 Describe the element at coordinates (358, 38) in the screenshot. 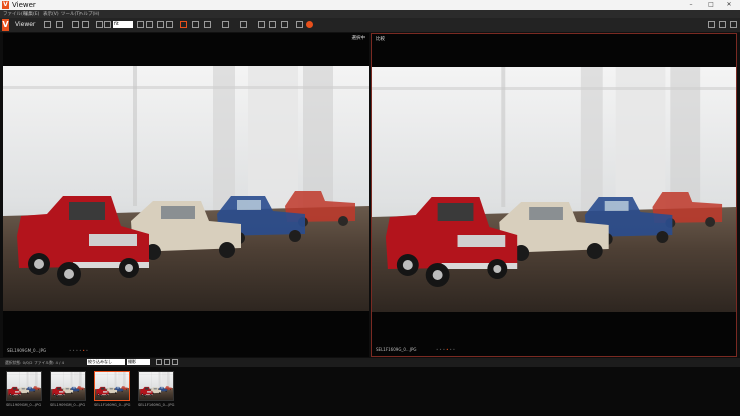

I see `panel-left-label: 選択中` at that location.